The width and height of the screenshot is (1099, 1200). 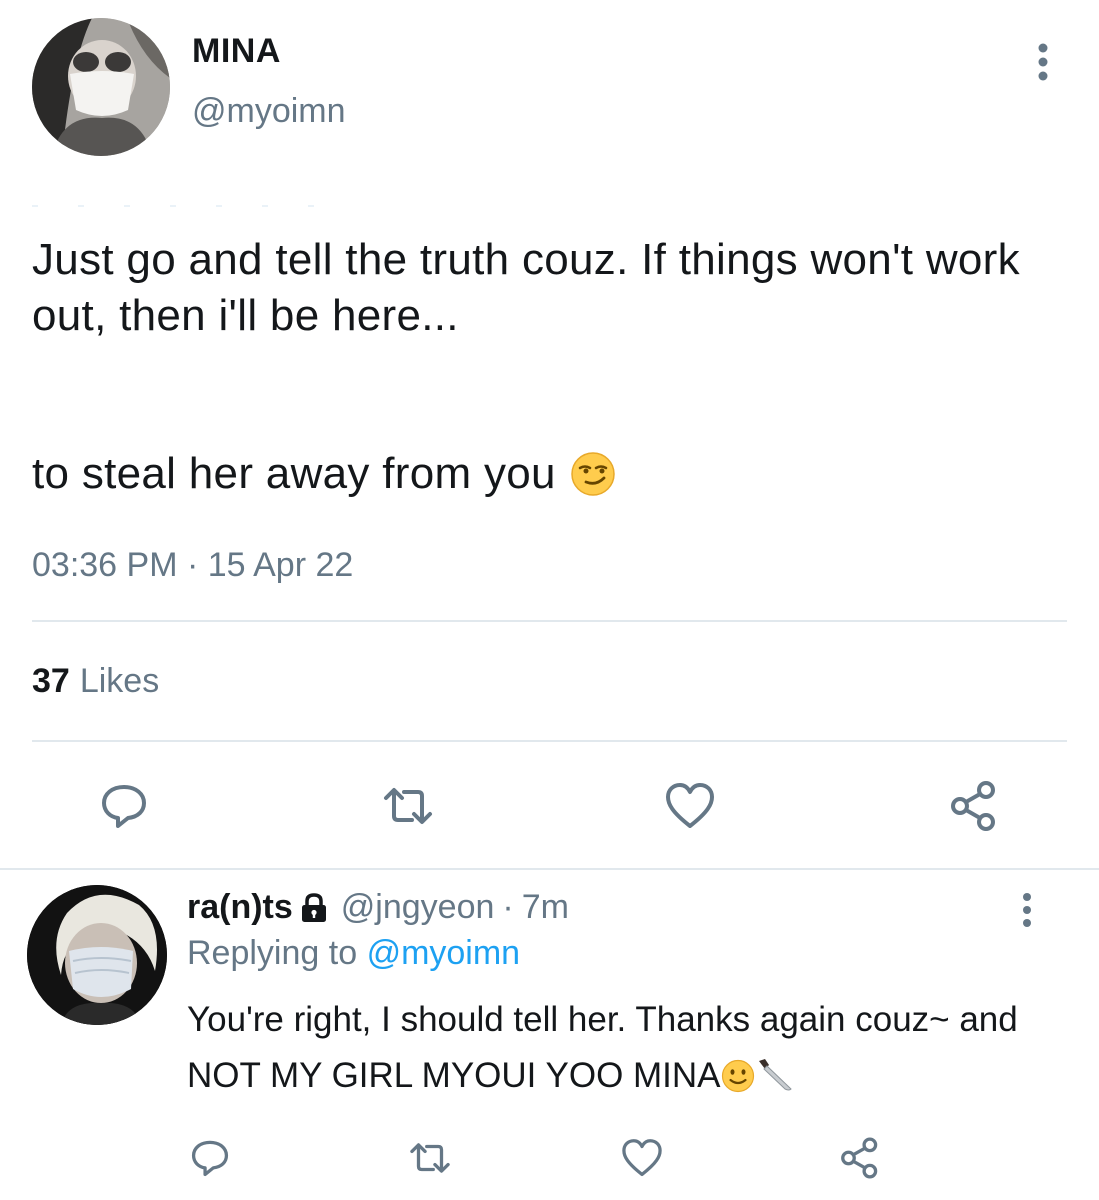 I want to click on reply-handle: @jngyeon, so click(x=418, y=907).